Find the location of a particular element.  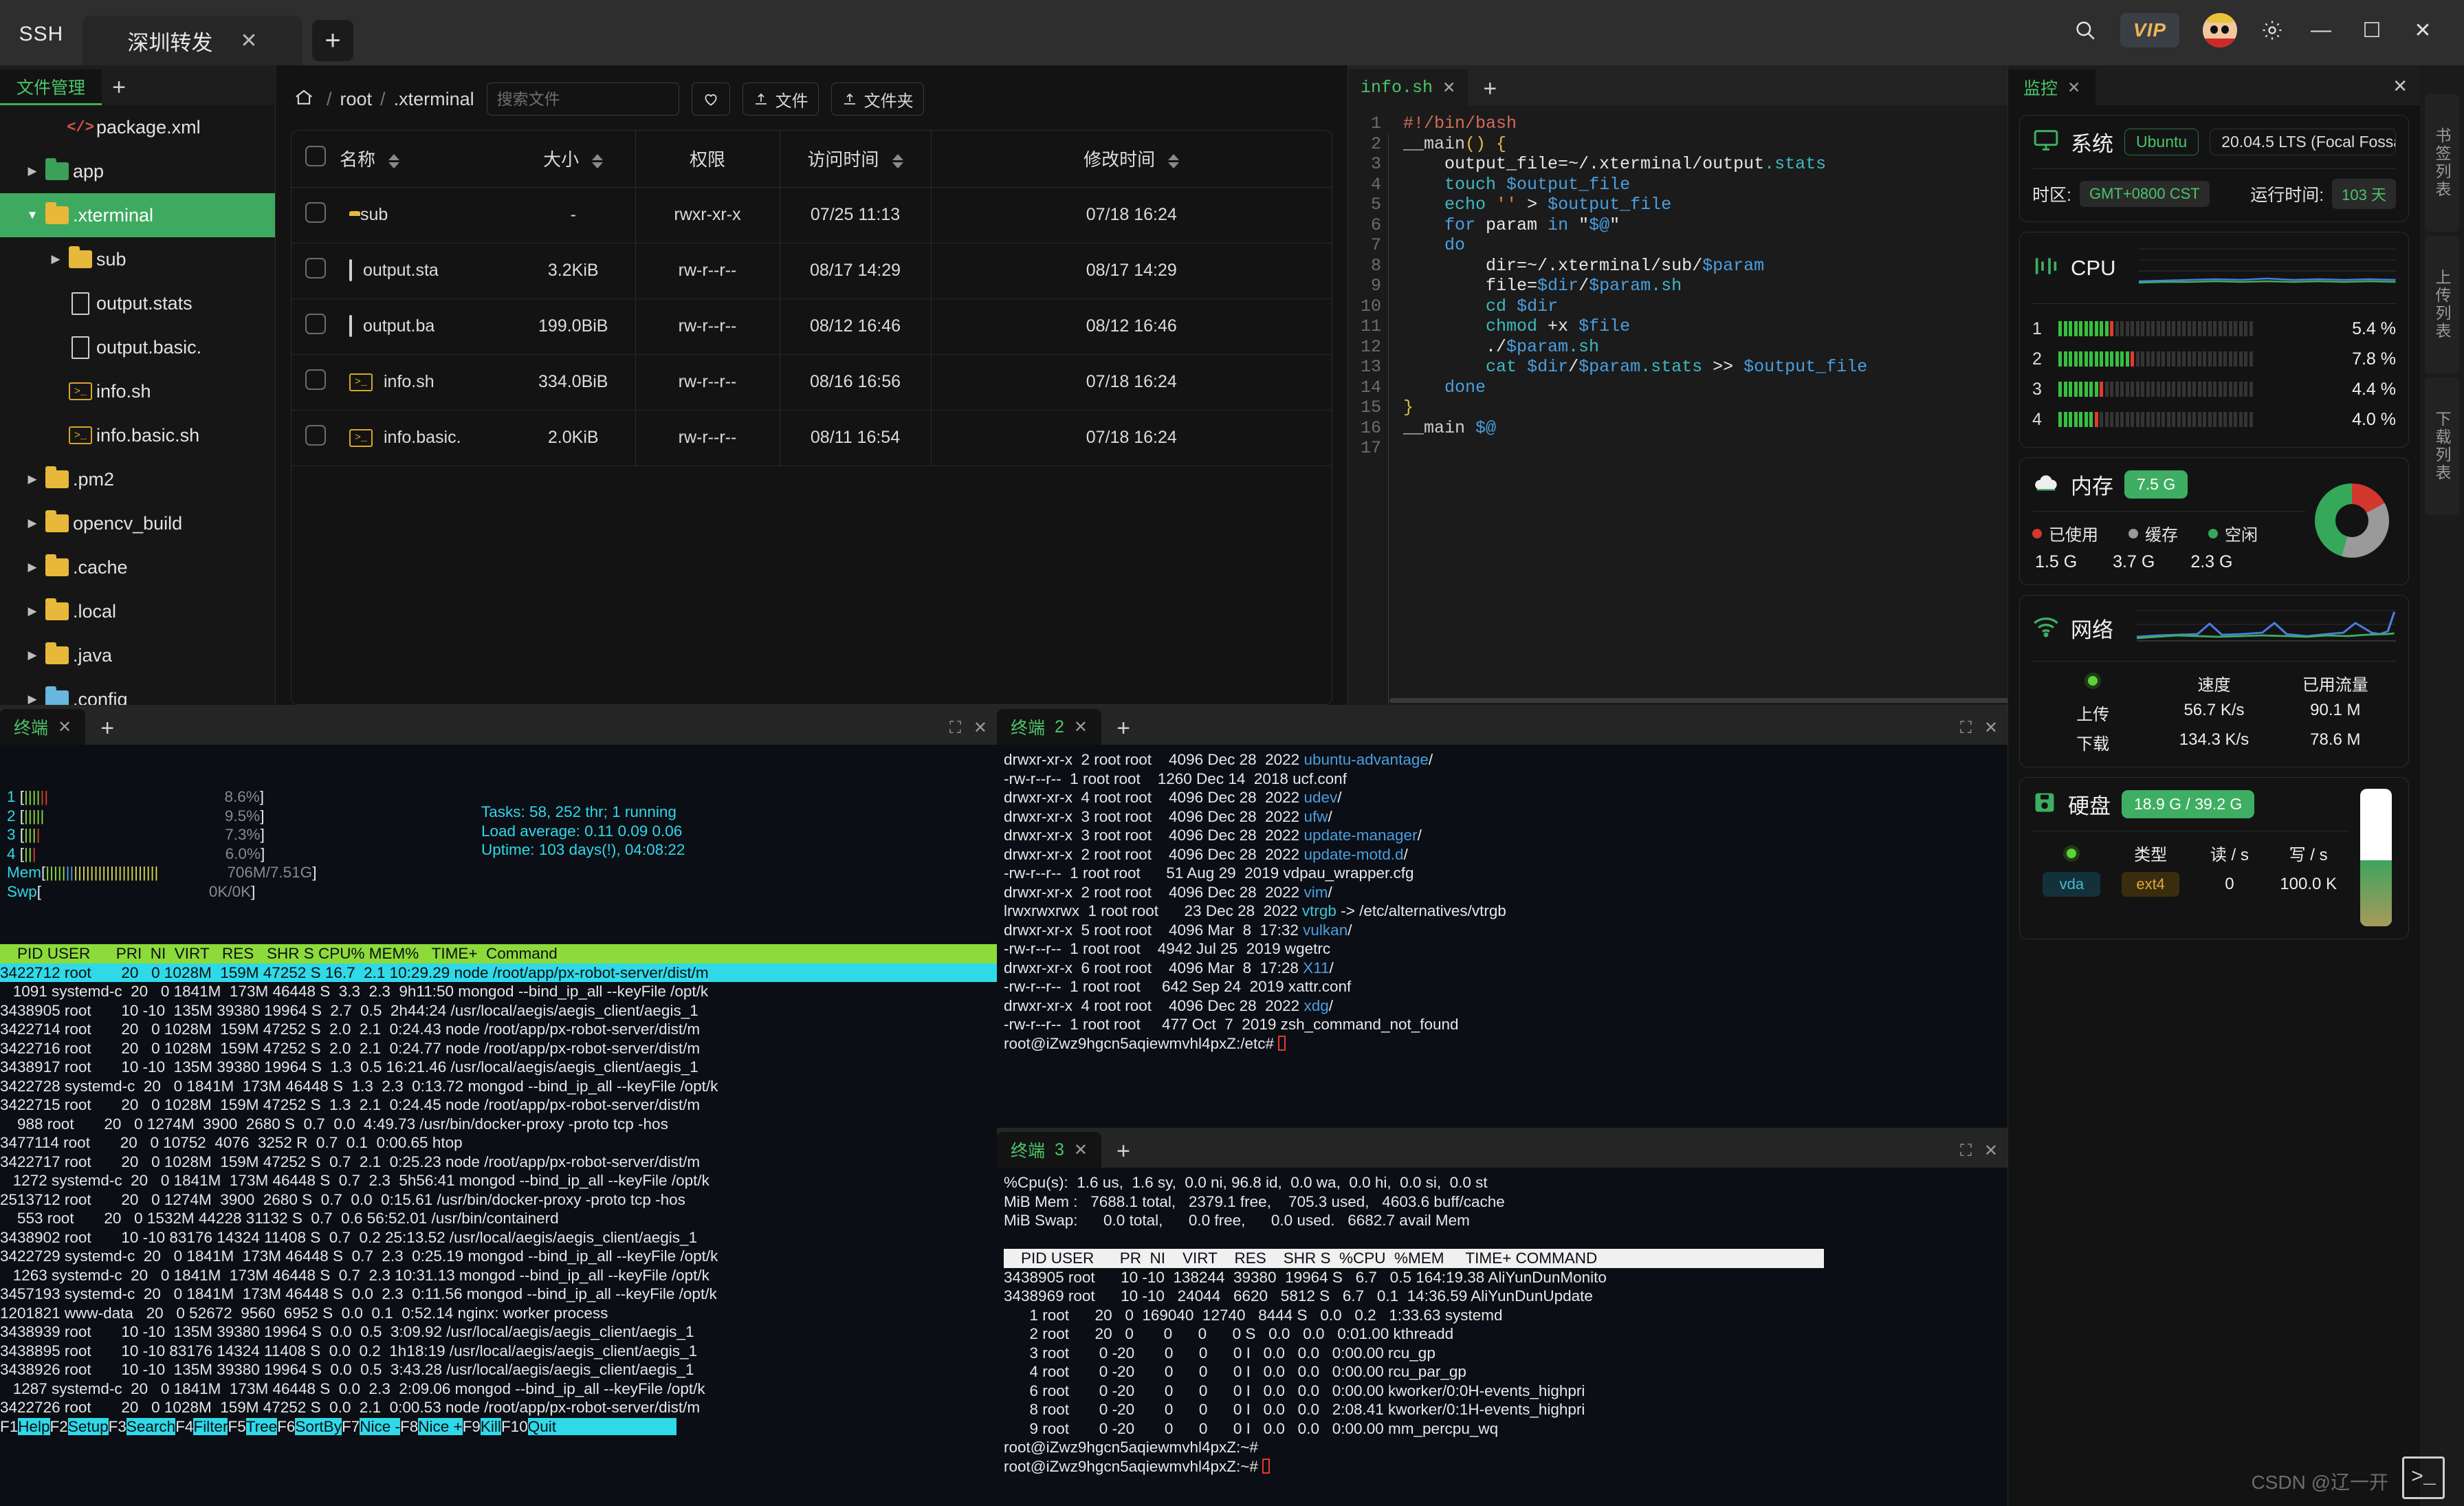

select-all-header is located at coordinates (316, 159).